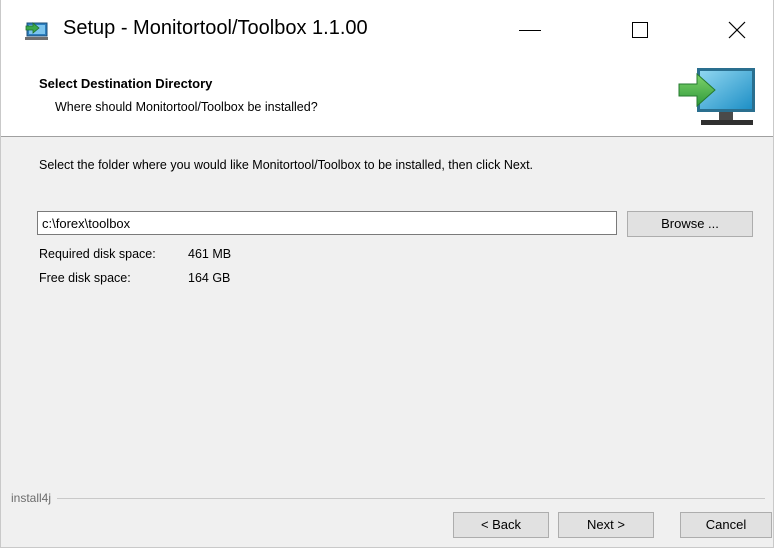  Describe the element at coordinates (210, 254) in the screenshot. I see `required-space-value: 461 MB` at that location.